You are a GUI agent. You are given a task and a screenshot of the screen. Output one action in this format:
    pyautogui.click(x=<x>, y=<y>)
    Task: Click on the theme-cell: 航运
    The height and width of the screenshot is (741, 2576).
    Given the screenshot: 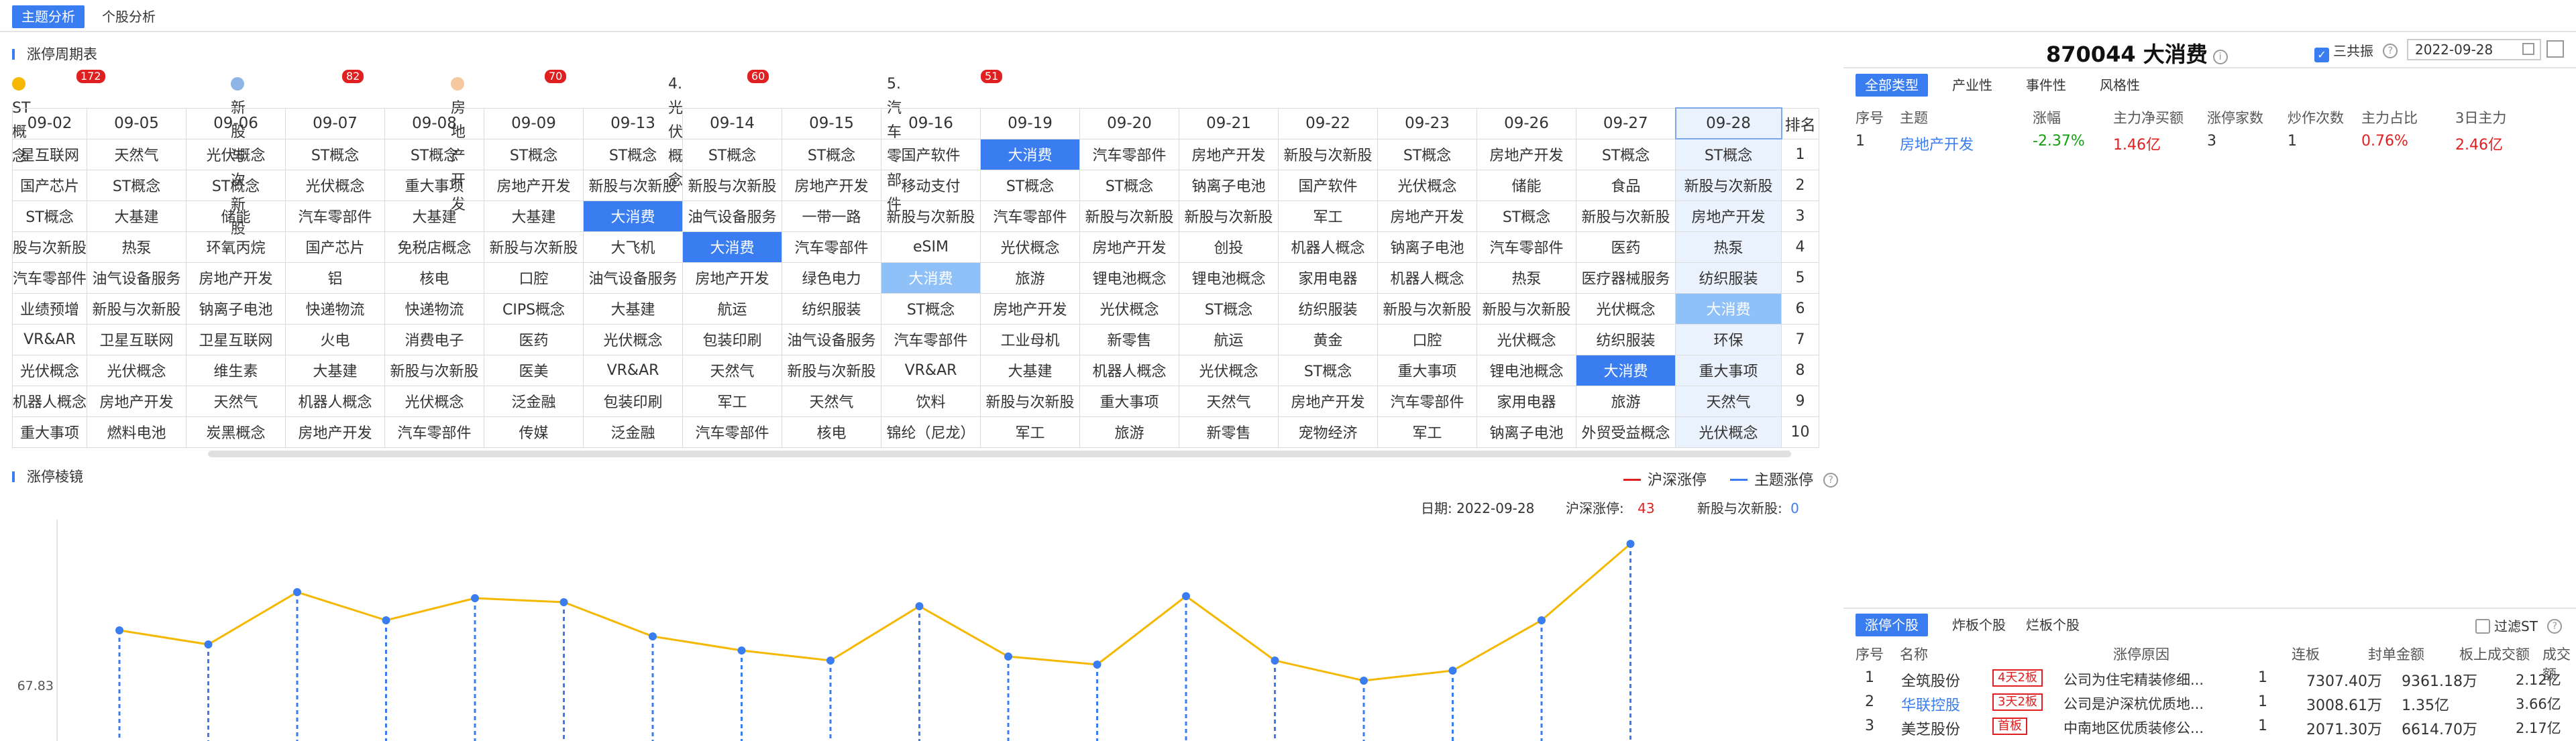 What is the action you would take?
    pyautogui.click(x=1229, y=339)
    